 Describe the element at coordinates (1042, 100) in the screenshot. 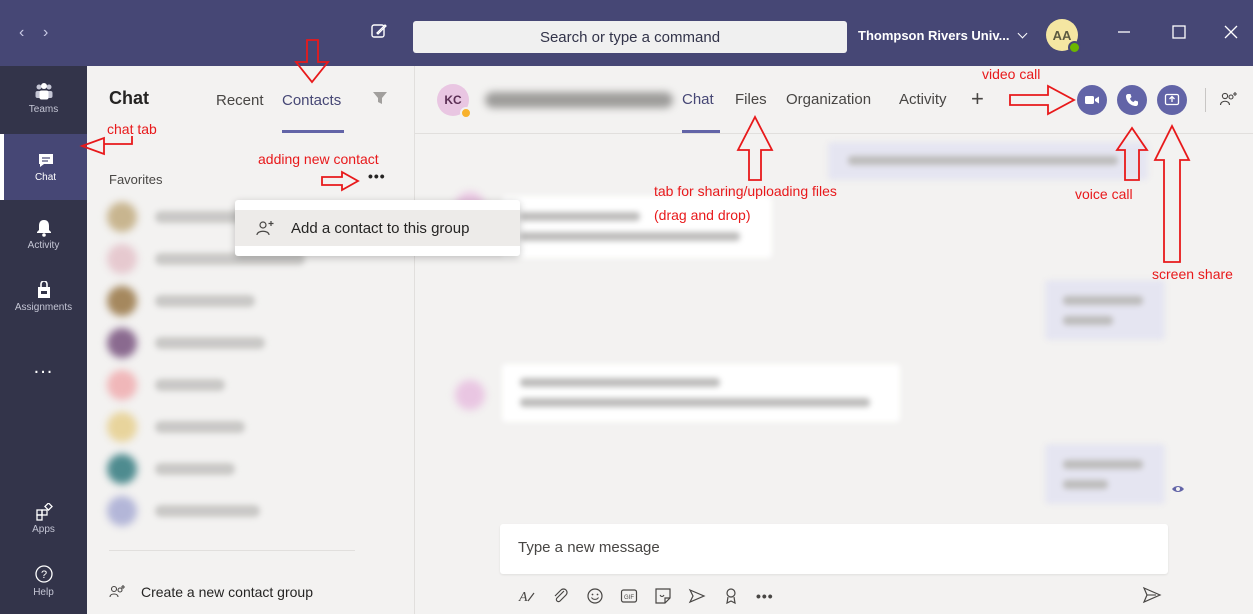

I see `arrow-video` at that location.